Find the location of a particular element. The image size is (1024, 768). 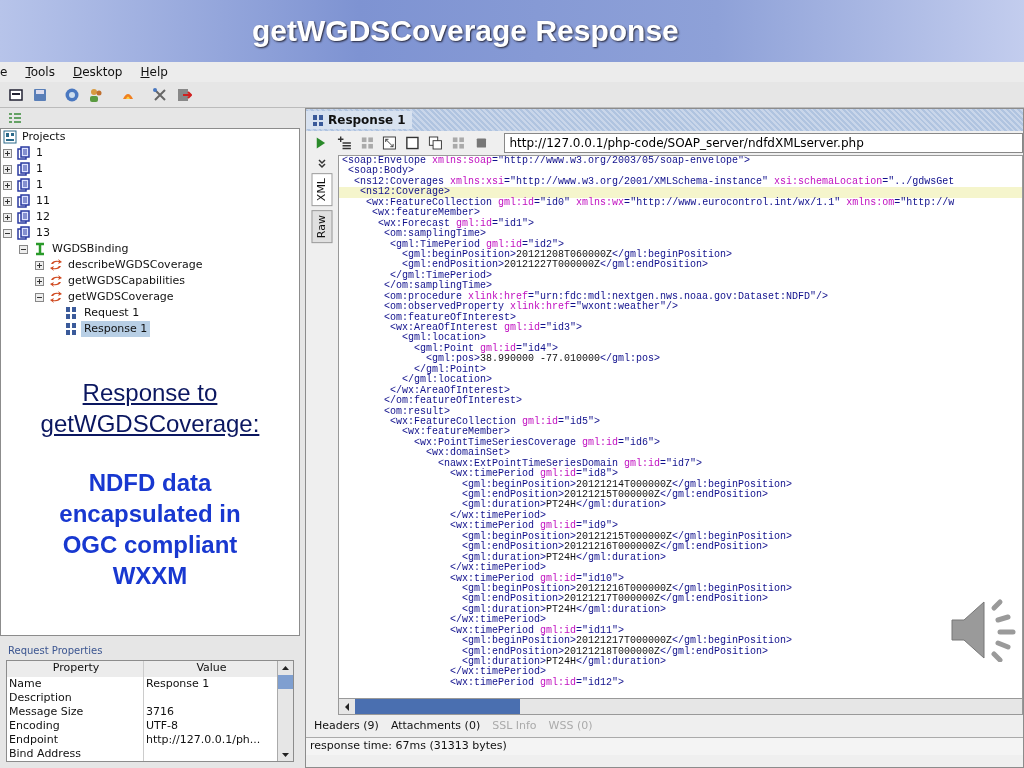

column-header: Value is located at coordinates (210, 669).